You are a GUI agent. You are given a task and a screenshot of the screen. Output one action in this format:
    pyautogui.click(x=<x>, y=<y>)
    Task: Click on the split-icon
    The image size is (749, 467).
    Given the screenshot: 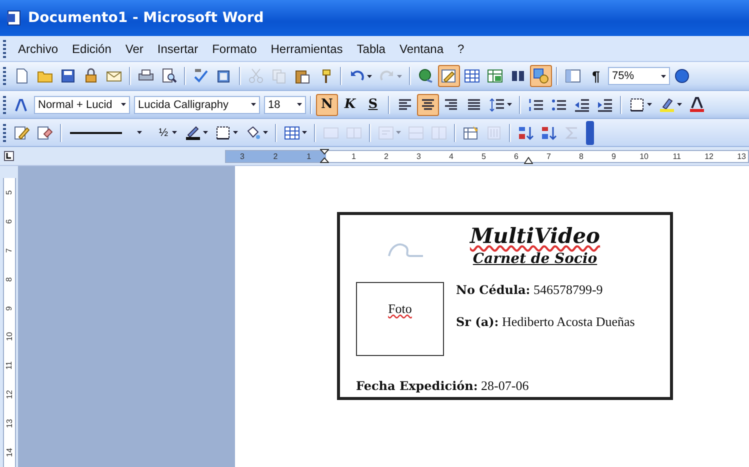 What is the action you would take?
    pyautogui.click(x=354, y=132)
    